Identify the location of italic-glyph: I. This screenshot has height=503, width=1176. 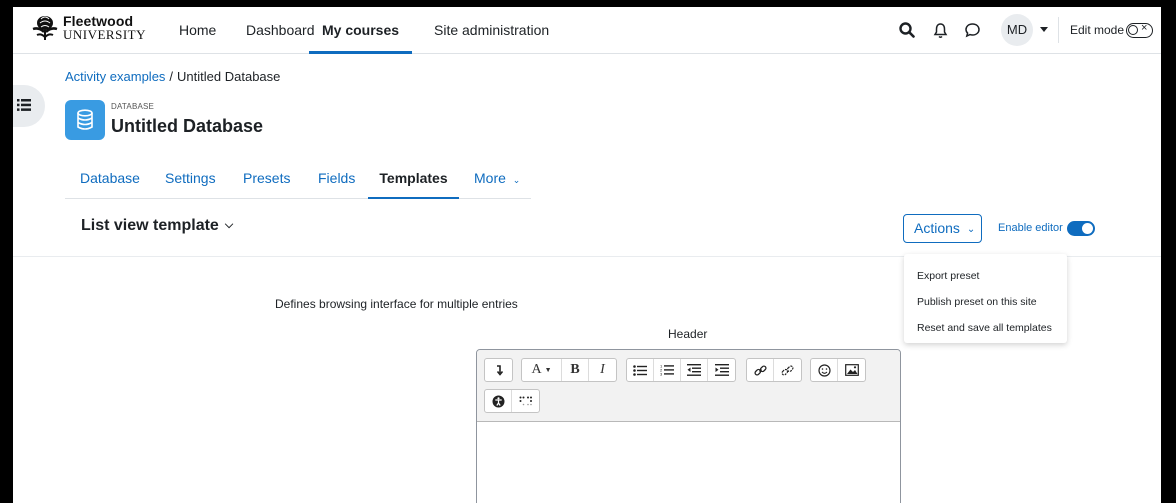
(602, 369).